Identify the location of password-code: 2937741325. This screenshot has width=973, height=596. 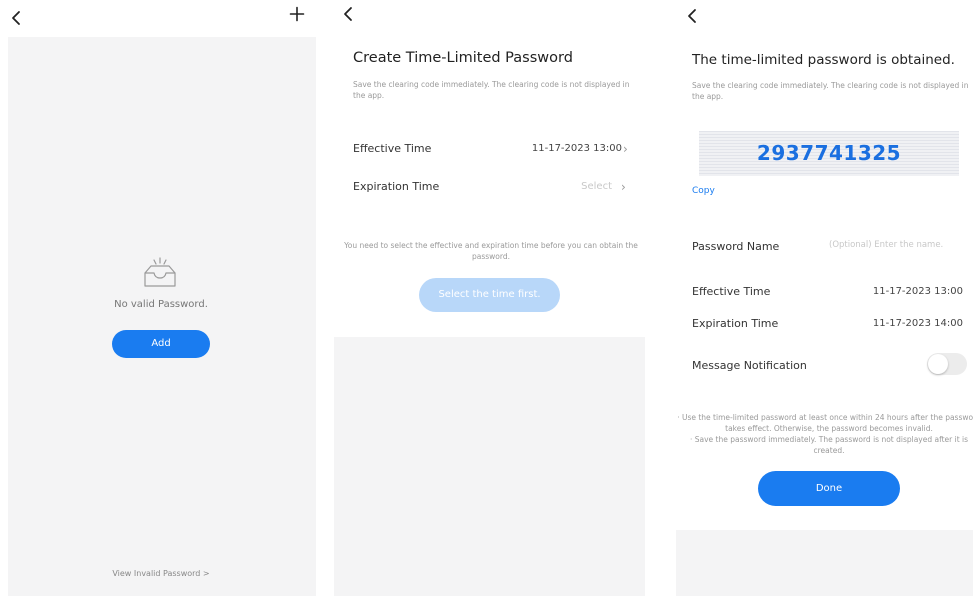
(829, 153).